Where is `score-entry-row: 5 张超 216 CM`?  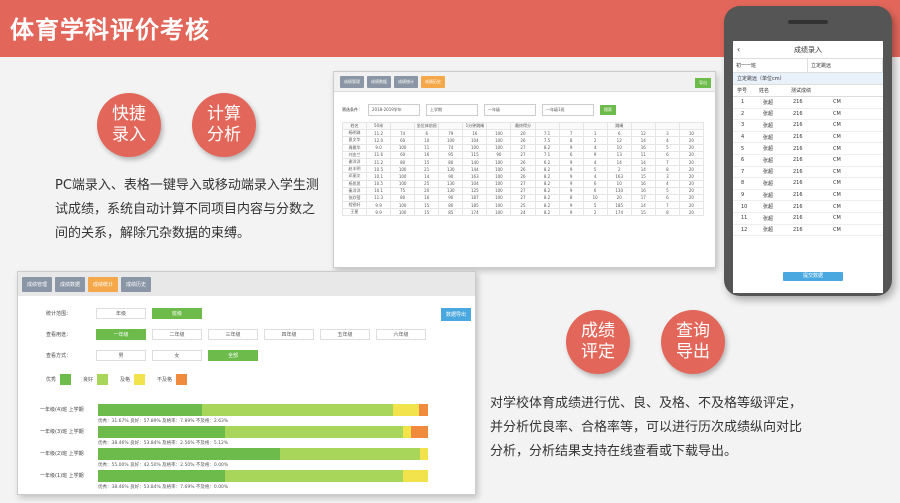 score-entry-row: 5 张超 216 CM is located at coordinates (808, 149).